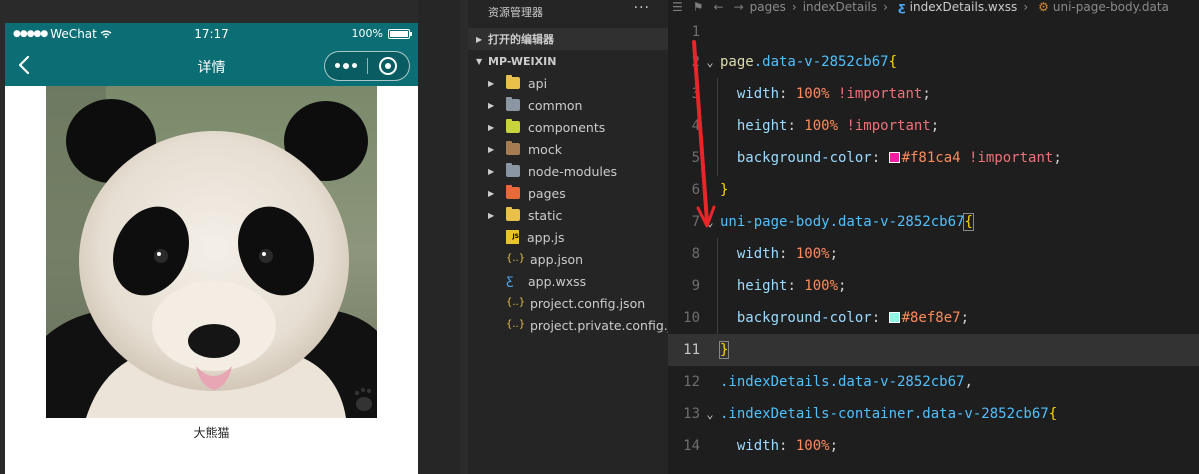 The width and height of the screenshot is (1199, 474). I want to click on line-number: 2, so click(695, 62).